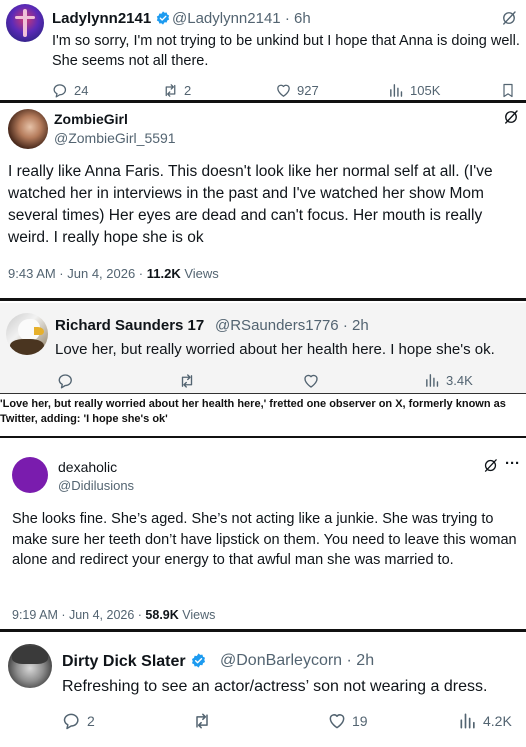  Describe the element at coordinates (277, 325) in the screenshot. I see `handle: @RSaunders1776` at that location.